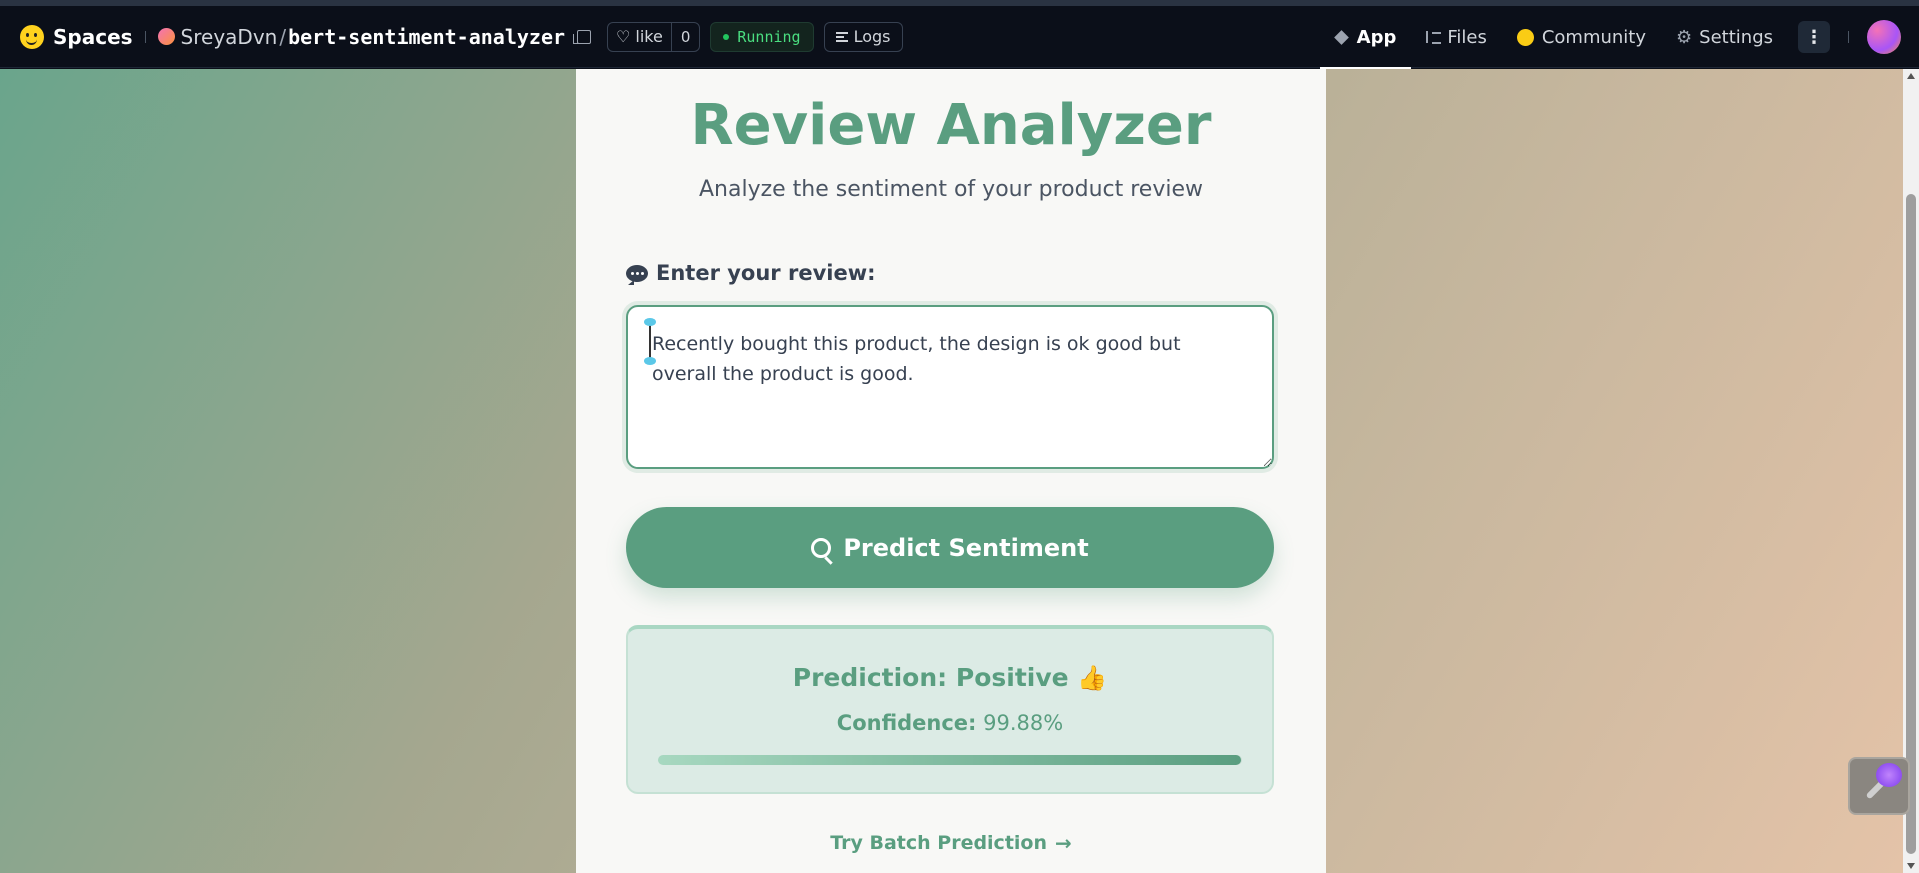  Describe the element at coordinates (966, 547) in the screenshot. I see `predict-button-label: Predict Sentiment` at that location.